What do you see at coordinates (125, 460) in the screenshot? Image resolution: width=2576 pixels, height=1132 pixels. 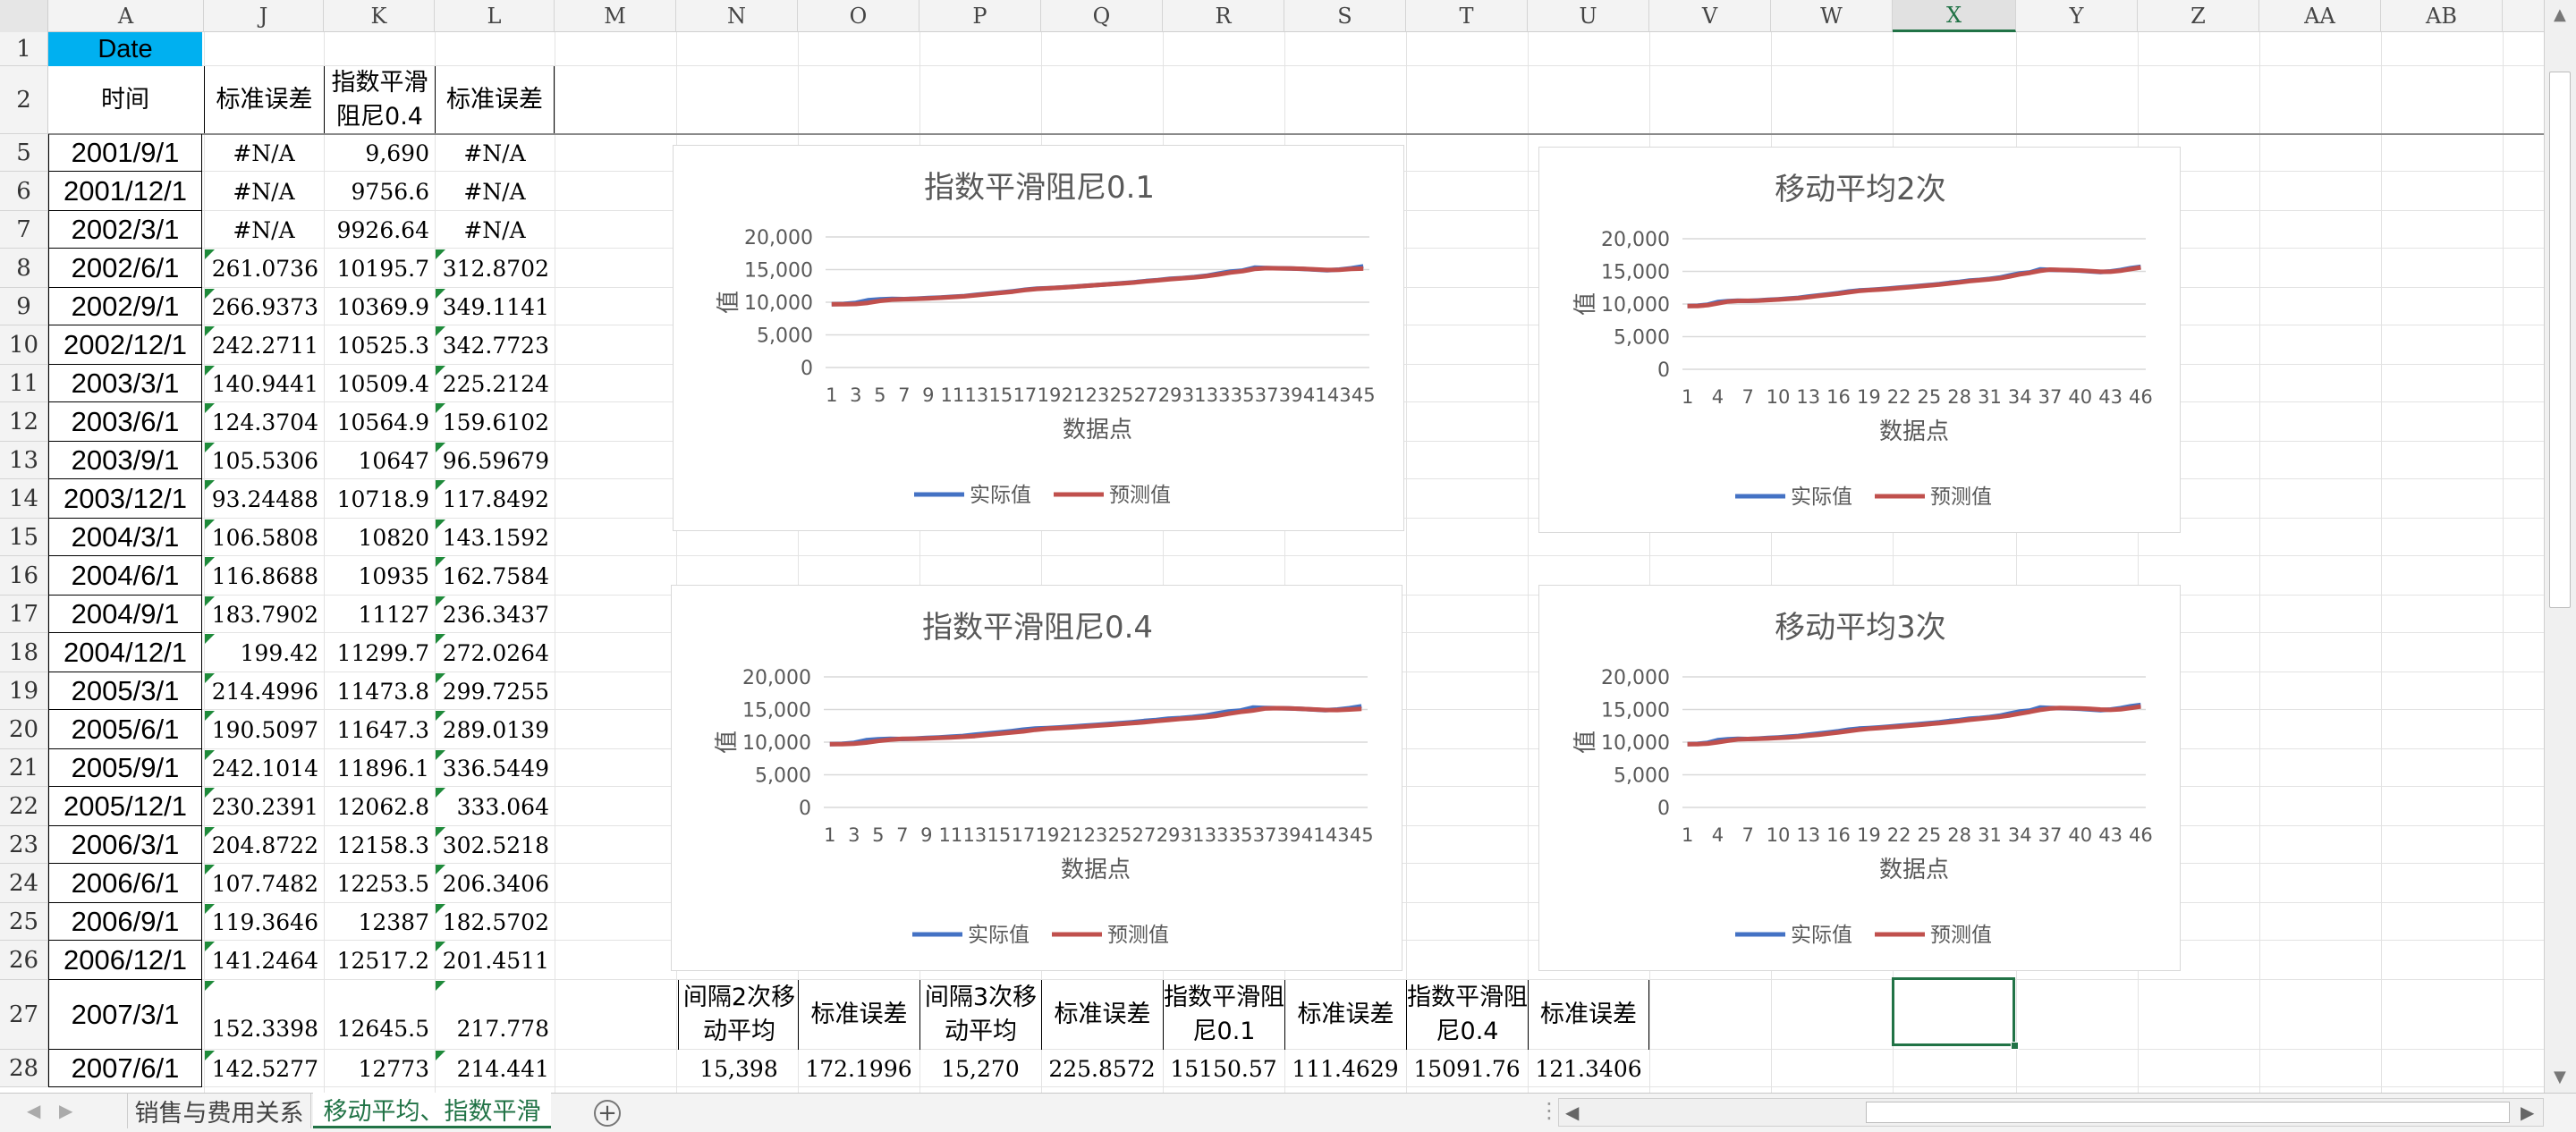 I see `date-cell: 2003/9/1` at bounding box center [125, 460].